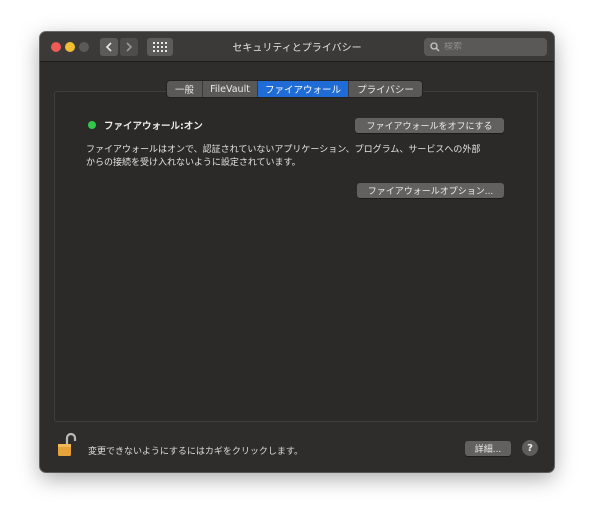 This screenshot has height=526, width=600. I want to click on close-window-button, so click(56, 47).